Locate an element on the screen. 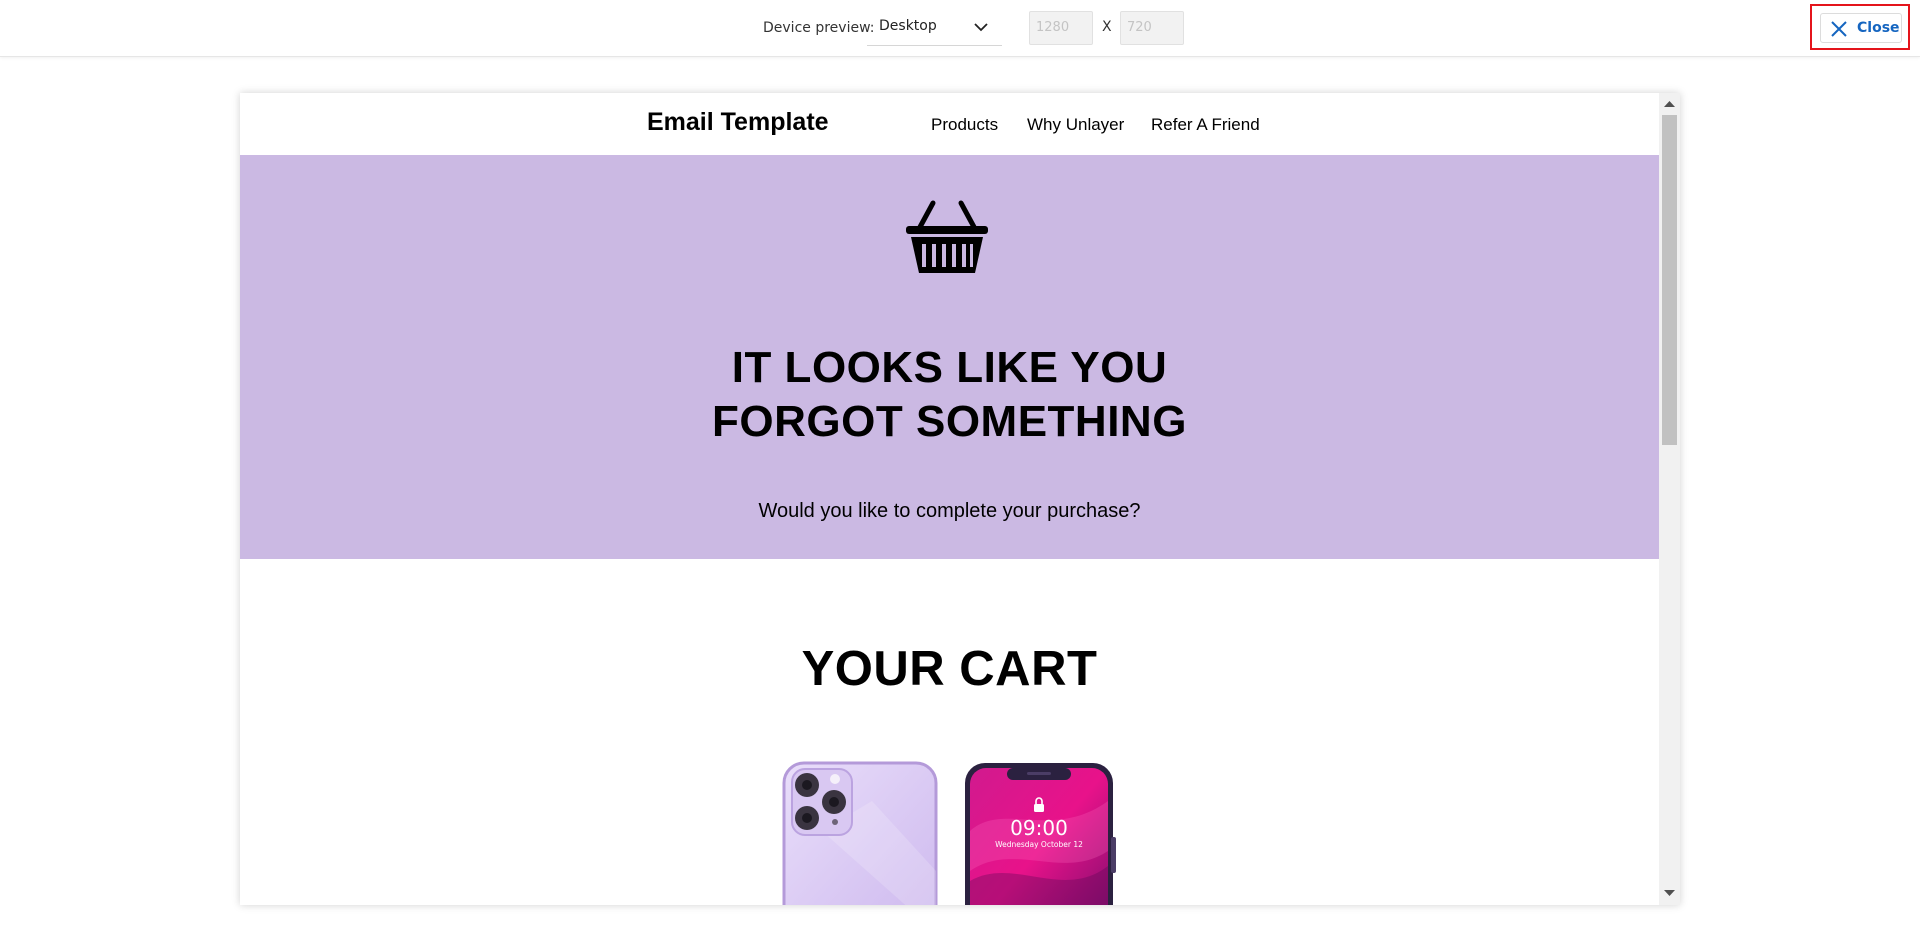 The image size is (1920, 938). nav-link-why-unlayer: Why Unlayer is located at coordinates (1075, 125).